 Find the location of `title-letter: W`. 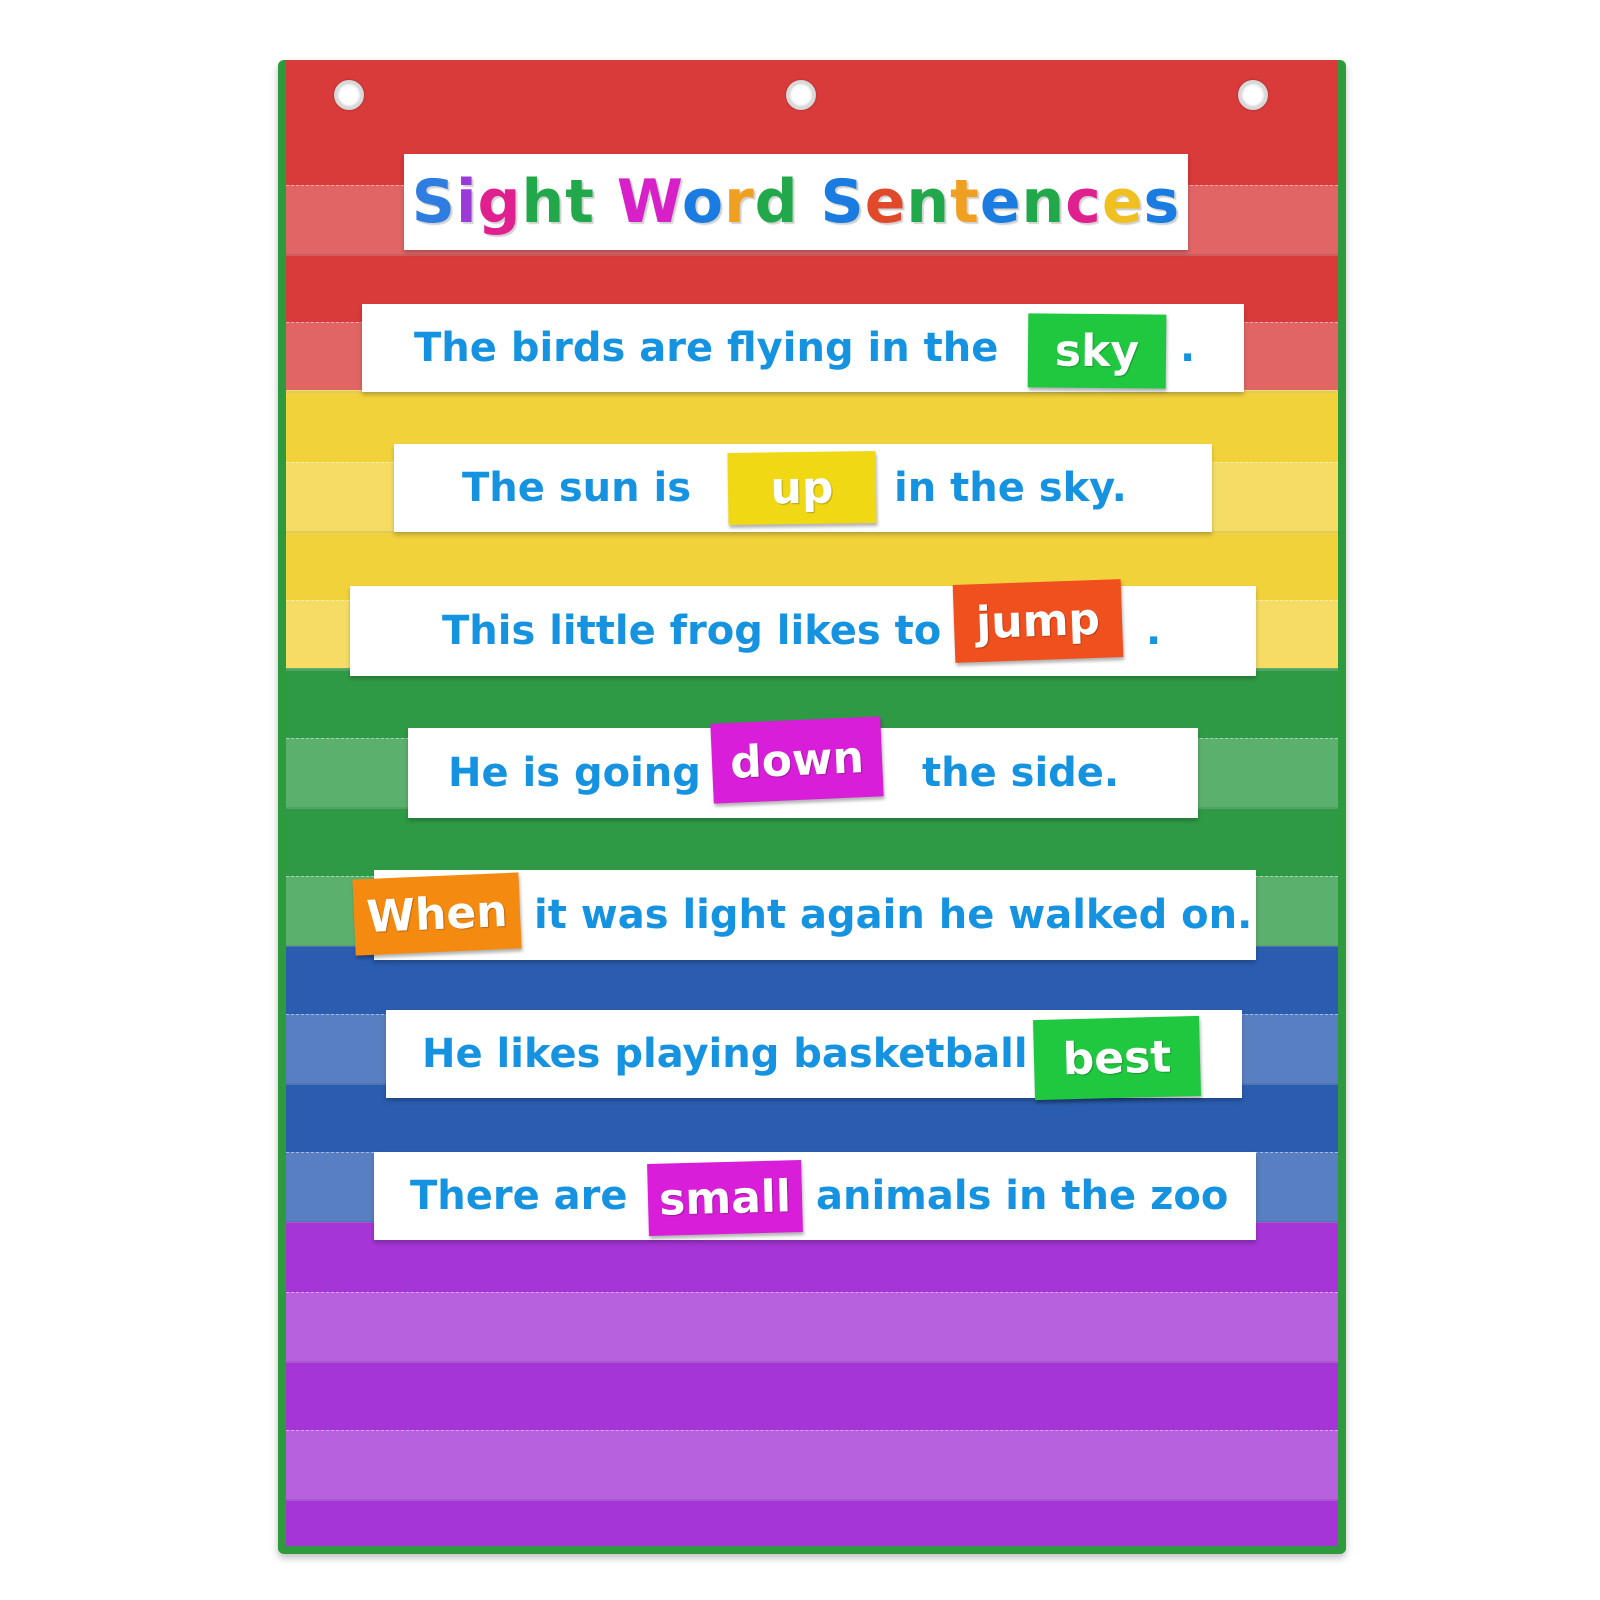

title-letter: W is located at coordinates (649, 202).